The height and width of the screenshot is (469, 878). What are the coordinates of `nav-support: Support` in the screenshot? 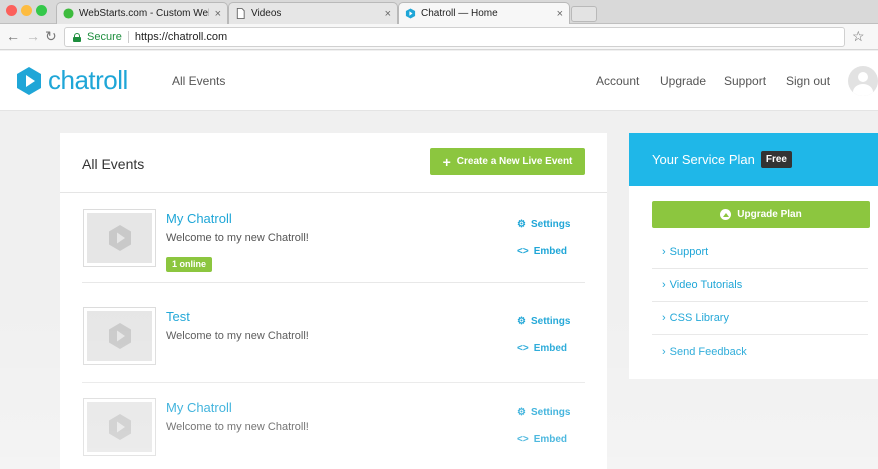 It's located at (745, 81).